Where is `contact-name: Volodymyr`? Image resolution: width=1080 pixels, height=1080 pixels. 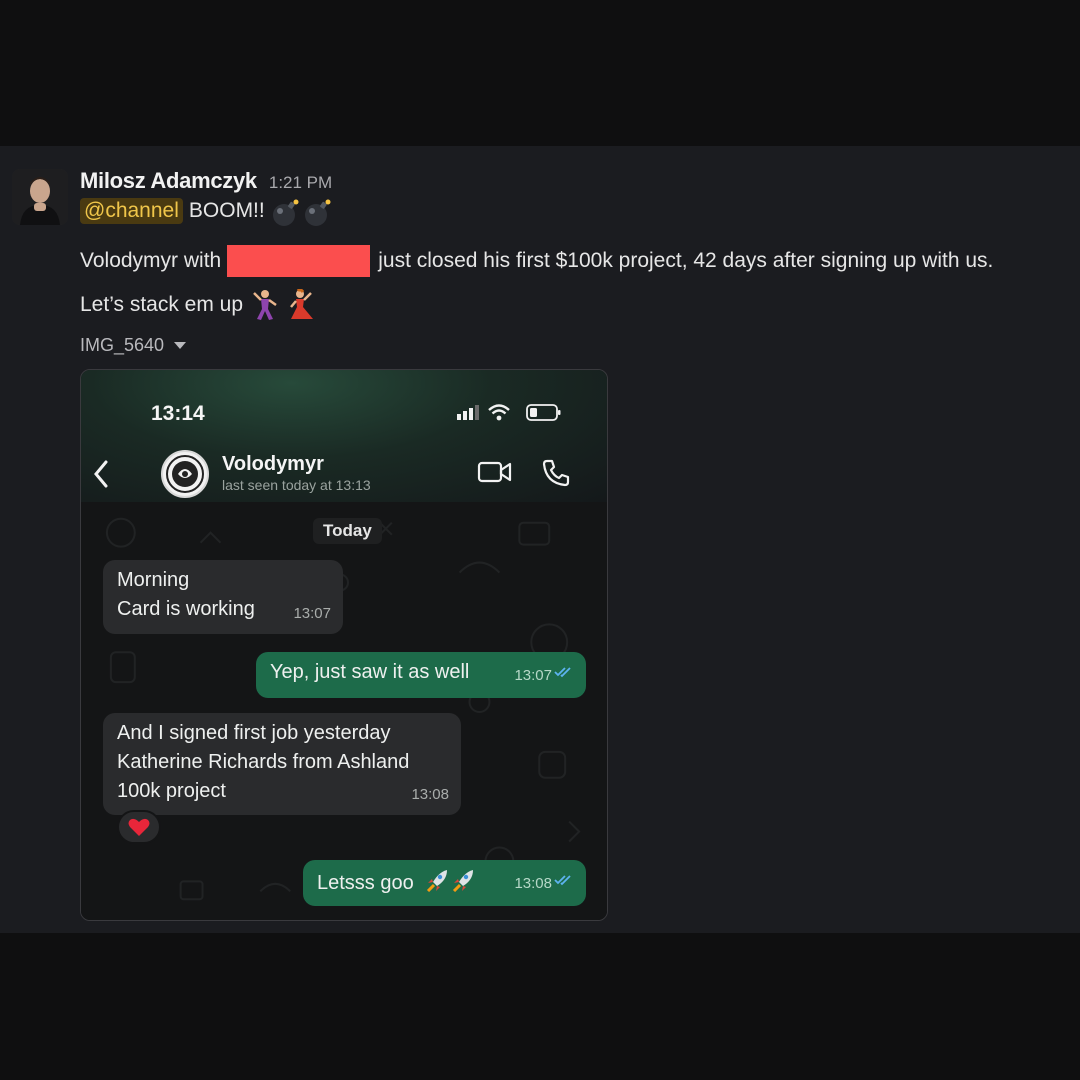 contact-name: Volodymyr is located at coordinates (273, 464).